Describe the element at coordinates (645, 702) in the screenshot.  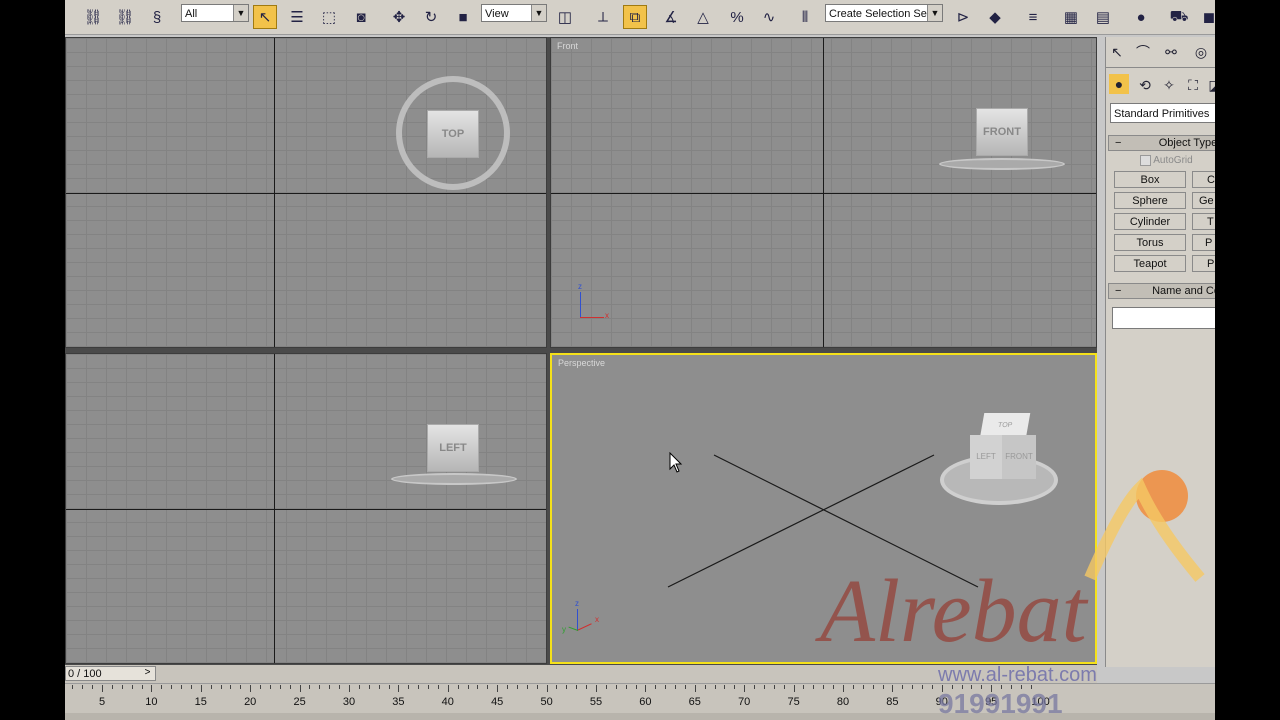
I see `track-tick-label: 60` at that location.